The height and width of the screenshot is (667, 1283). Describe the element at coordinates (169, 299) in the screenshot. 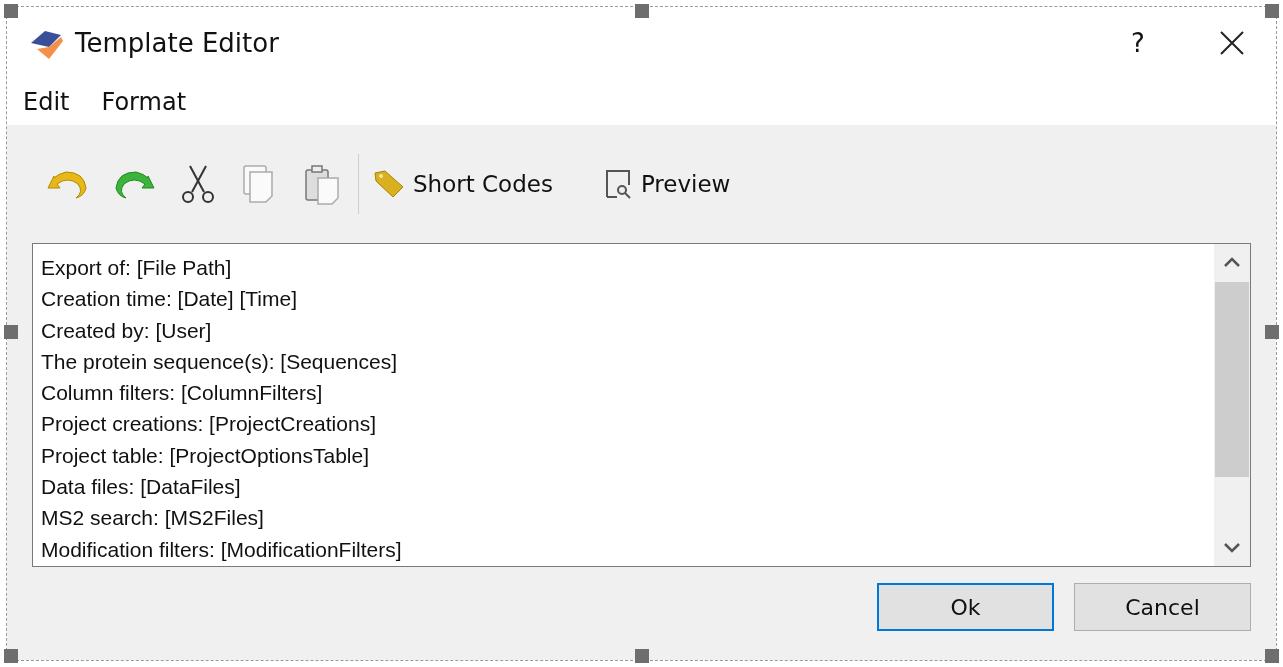

I see `template-line: Creation time: [Date] [Time]` at that location.